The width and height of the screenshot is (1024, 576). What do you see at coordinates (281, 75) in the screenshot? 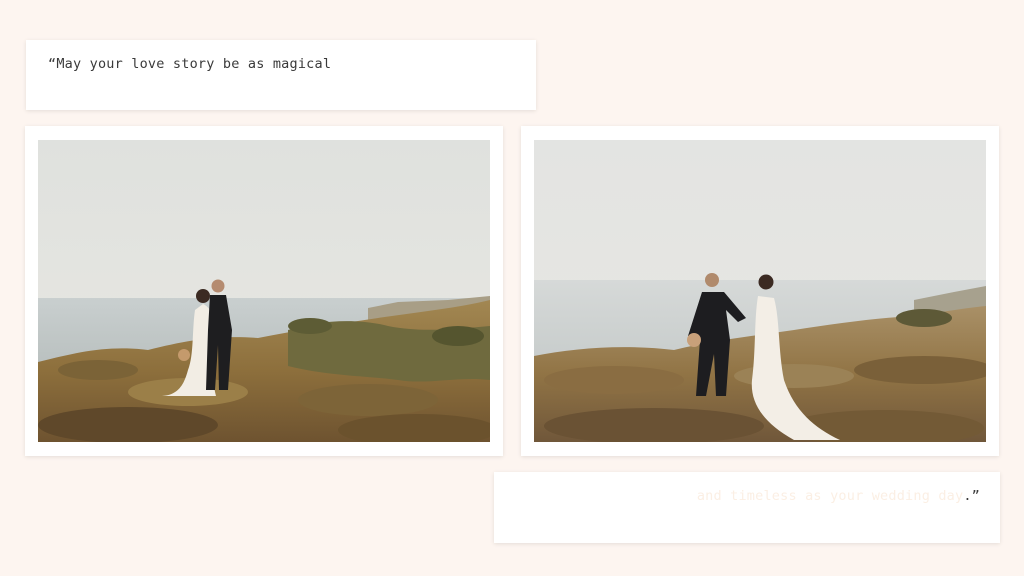
I see `quote-card-top: “May your love story be as magical` at bounding box center [281, 75].